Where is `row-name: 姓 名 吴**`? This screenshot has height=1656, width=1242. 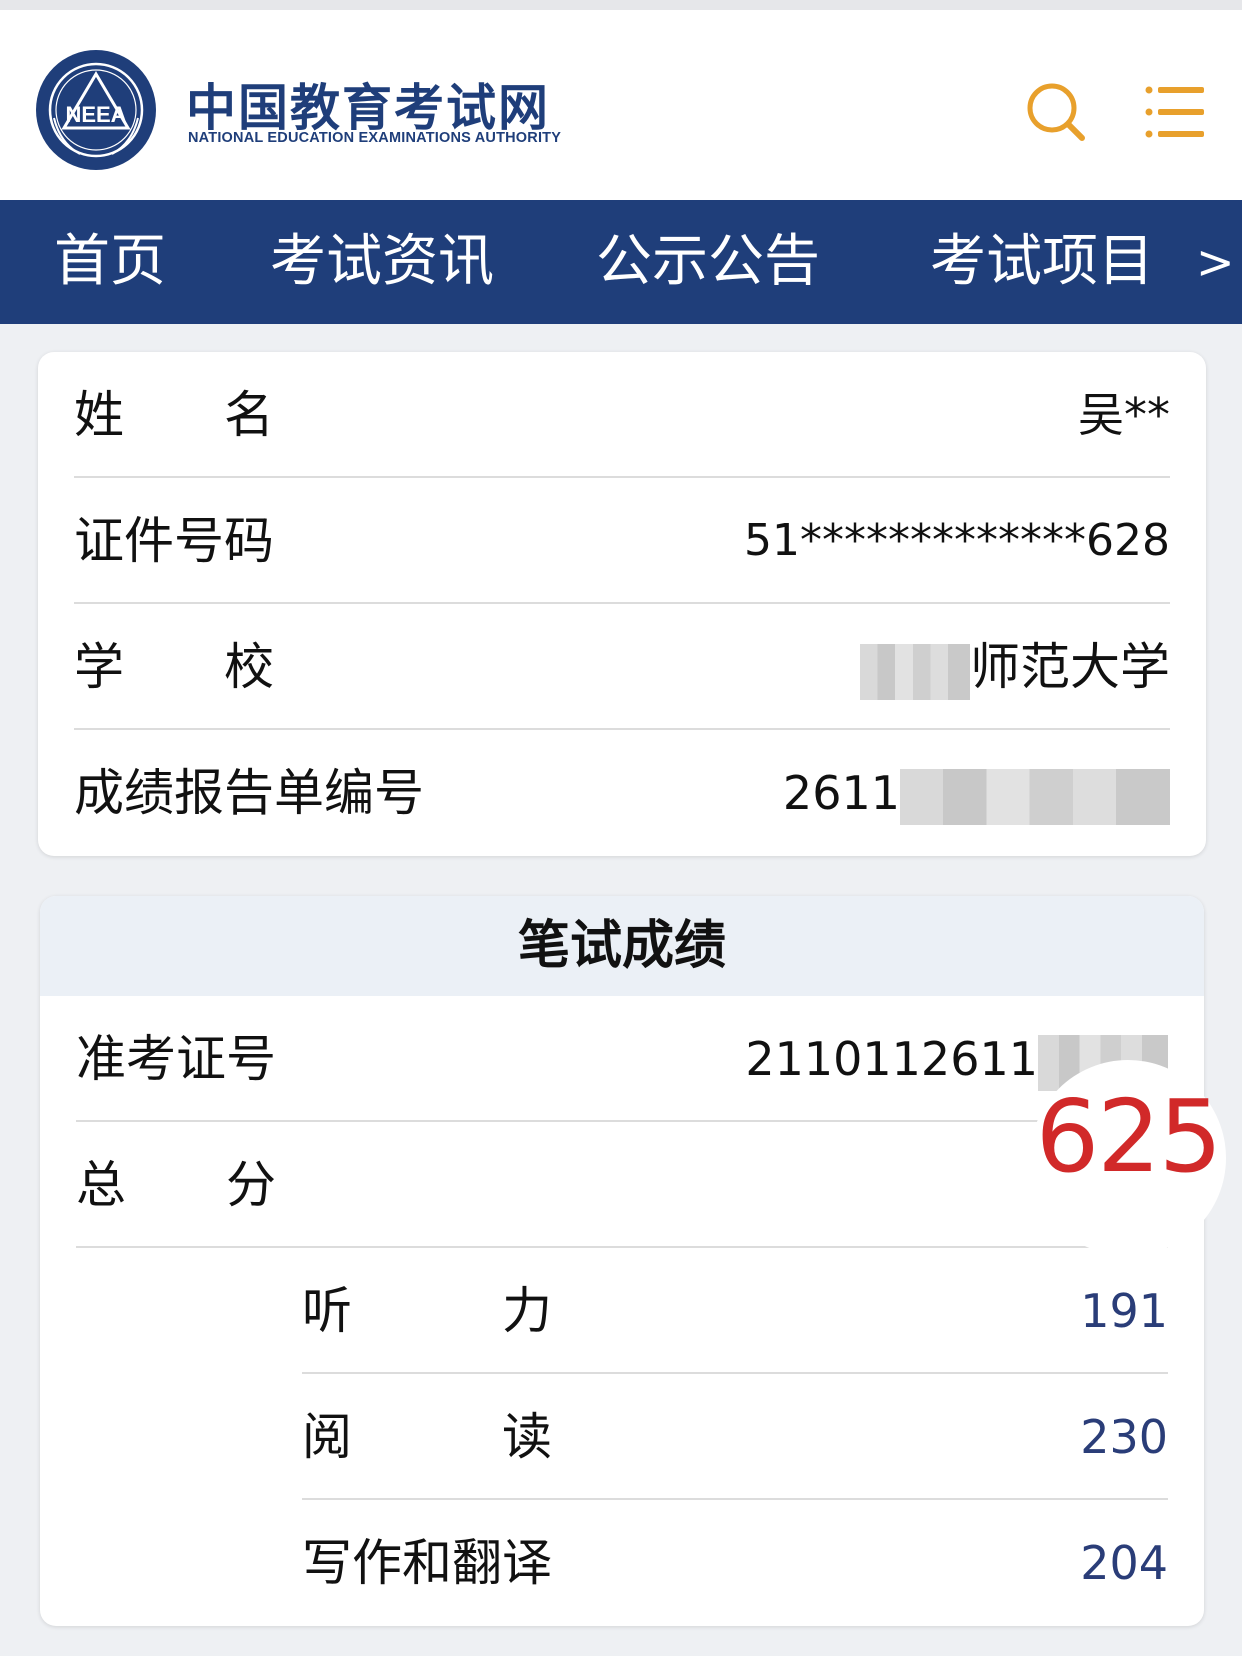 row-name: 姓 名 吴** is located at coordinates (622, 415).